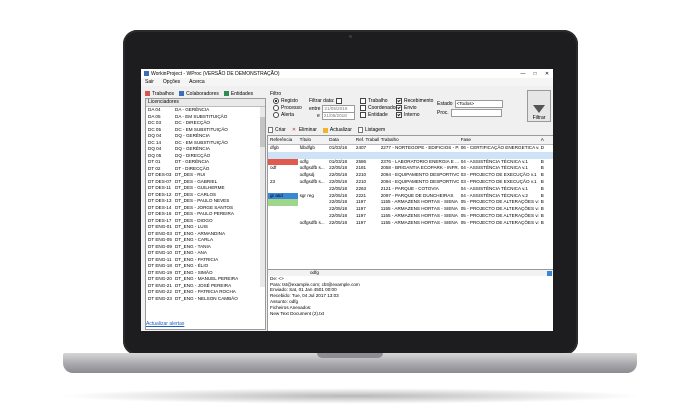  What do you see at coordinates (539, 118) in the screenshot?
I see `filtrar-label: Filtrar` at bounding box center [539, 118].